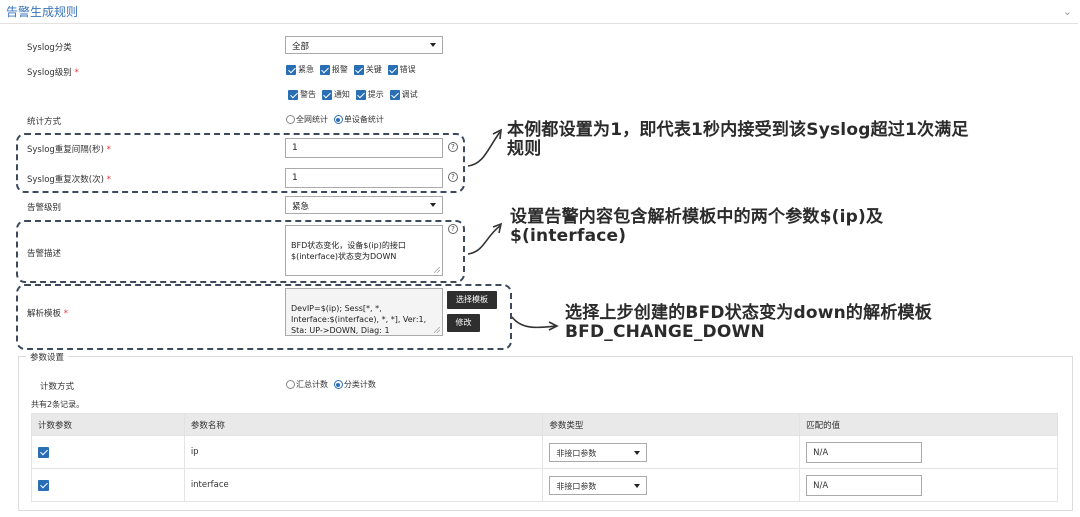 Image resolution: width=1080 pixels, height=517 pixels. What do you see at coordinates (524, 149) in the screenshot?
I see `annotation-line: 规则` at bounding box center [524, 149].